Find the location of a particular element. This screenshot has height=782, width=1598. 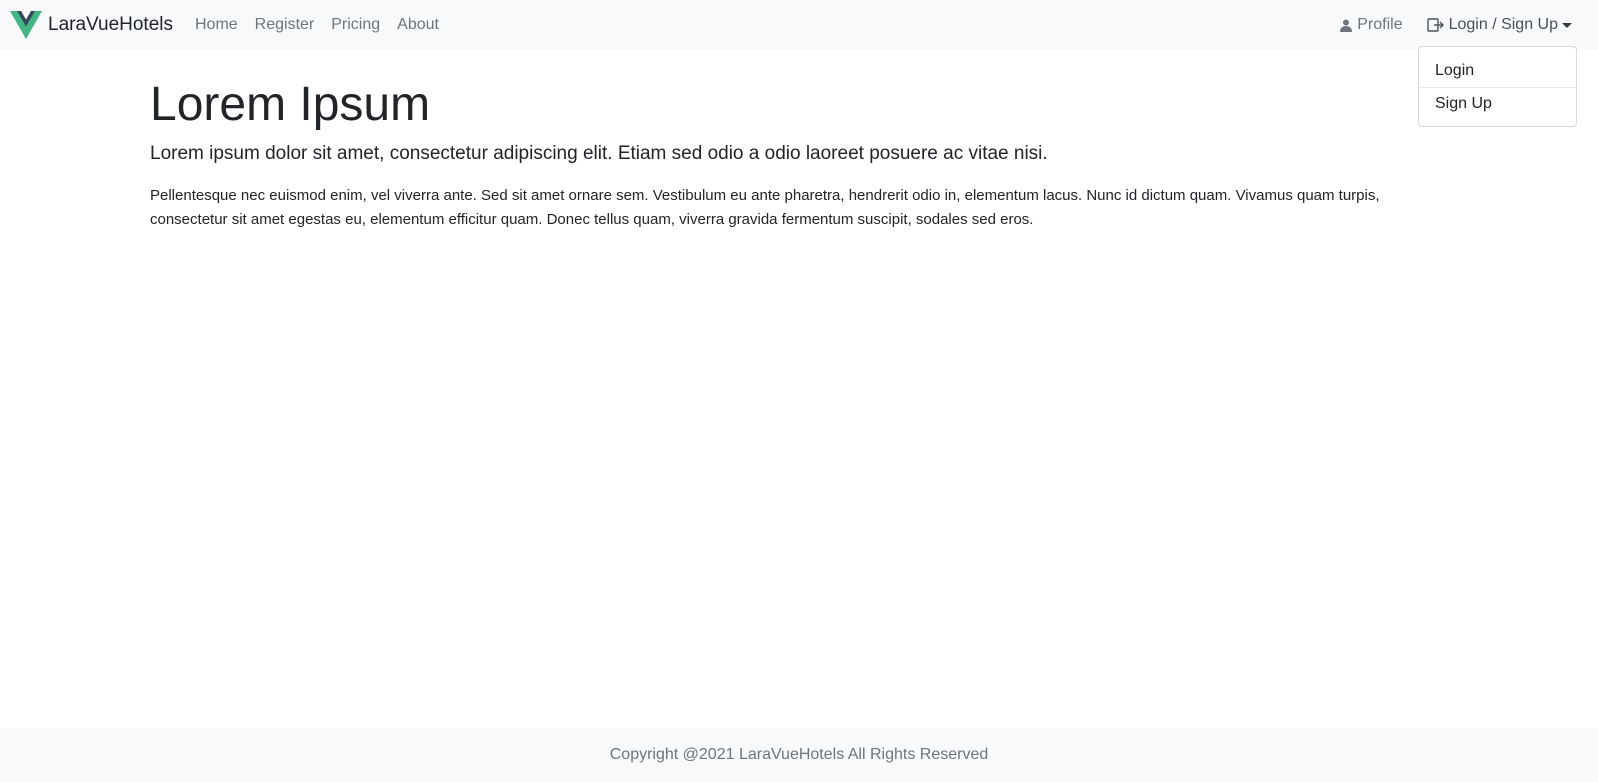

nav-right: Profile Login / Sign Up is located at coordinates (1456, 25).